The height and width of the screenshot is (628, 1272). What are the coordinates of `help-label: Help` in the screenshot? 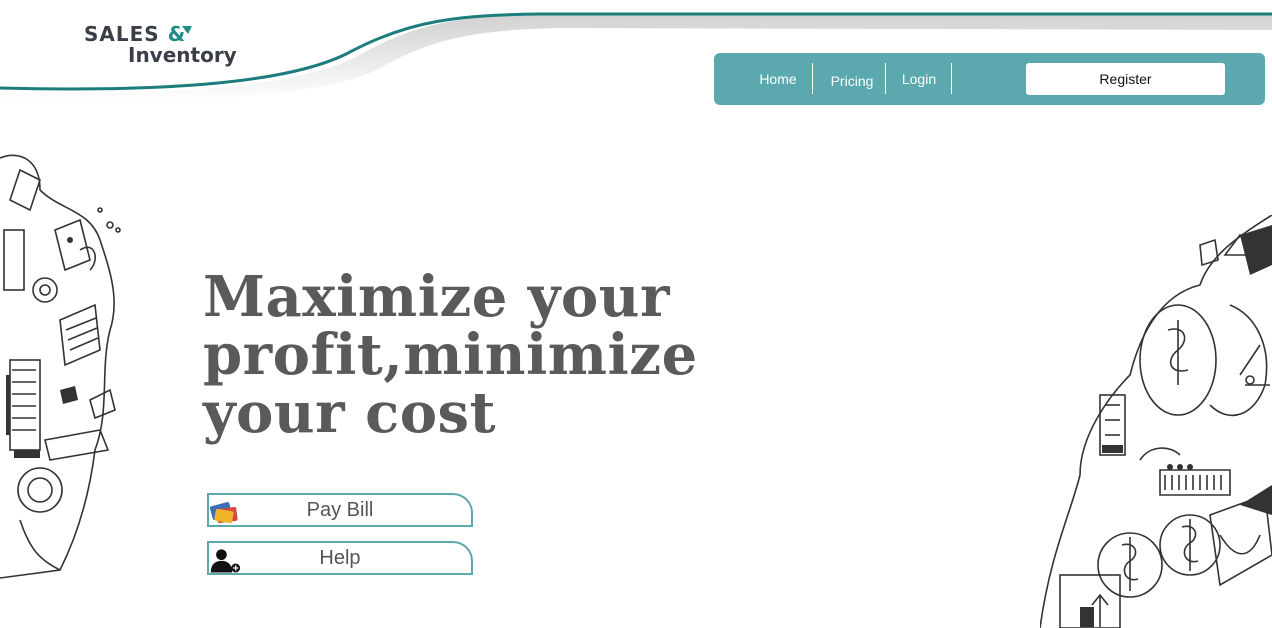 It's located at (340, 557).